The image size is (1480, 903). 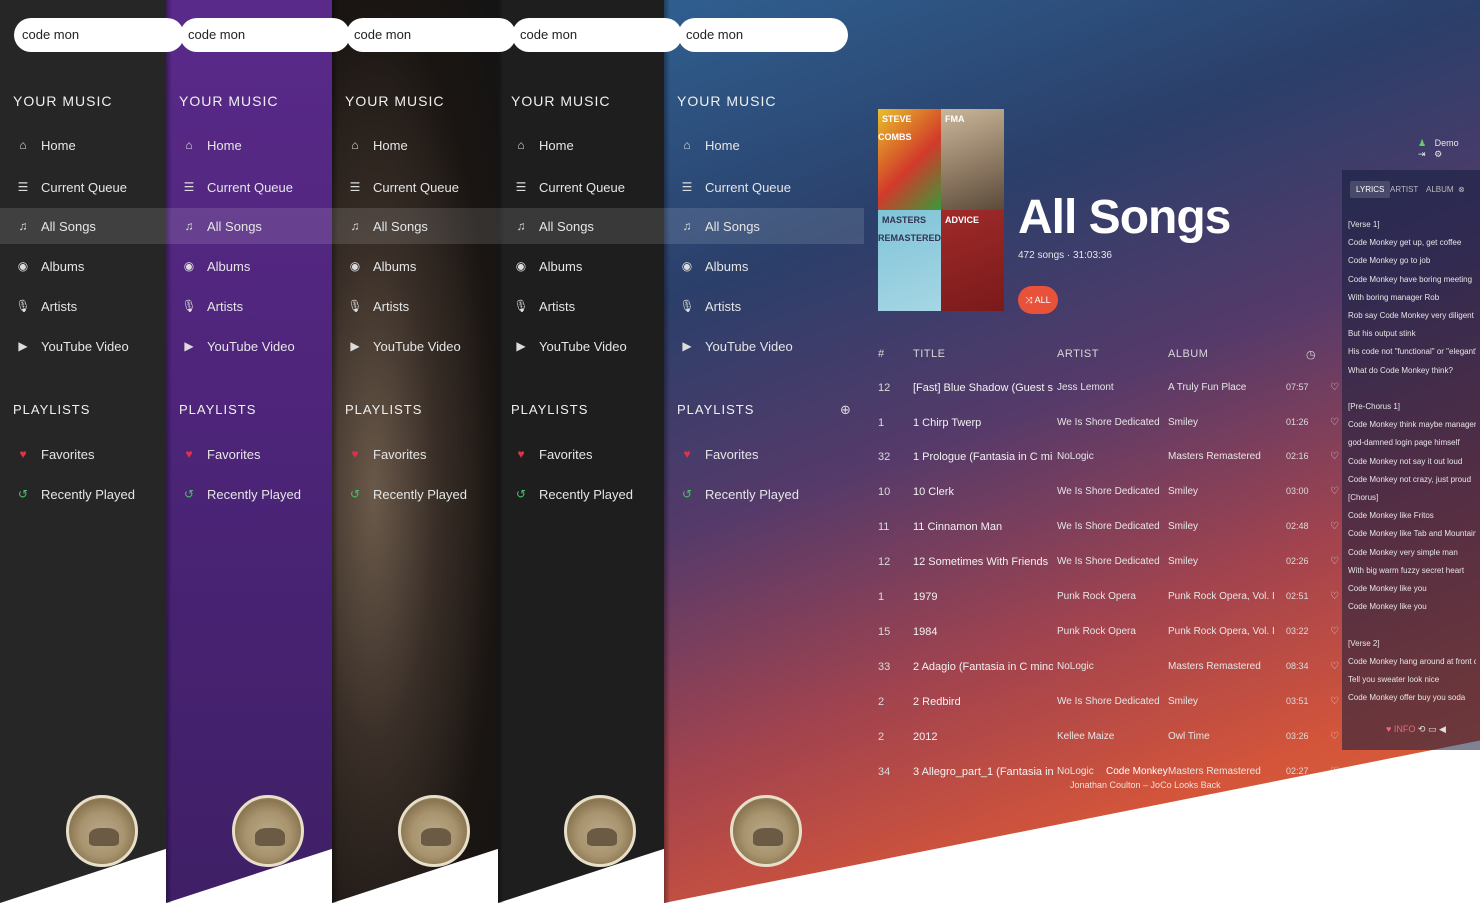 What do you see at coordinates (1038, 300) in the screenshot?
I see `shuffle-all-button: ⤨ ALL` at bounding box center [1038, 300].